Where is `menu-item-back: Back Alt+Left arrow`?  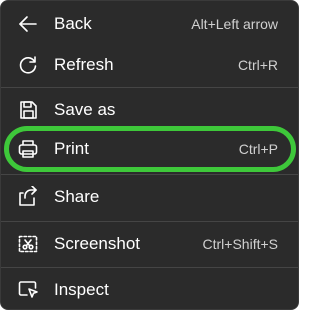
menu-item-back: Back Alt+Left arrow is located at coordinates (149, 24).